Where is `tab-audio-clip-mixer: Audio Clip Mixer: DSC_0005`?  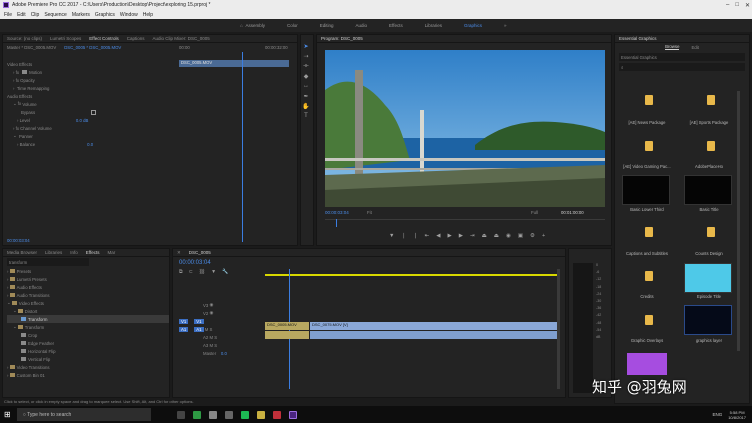 tab-audio-clip-mixer: Audio Clip Mixer: DSC_0005 is located at coordinates (180, 38).